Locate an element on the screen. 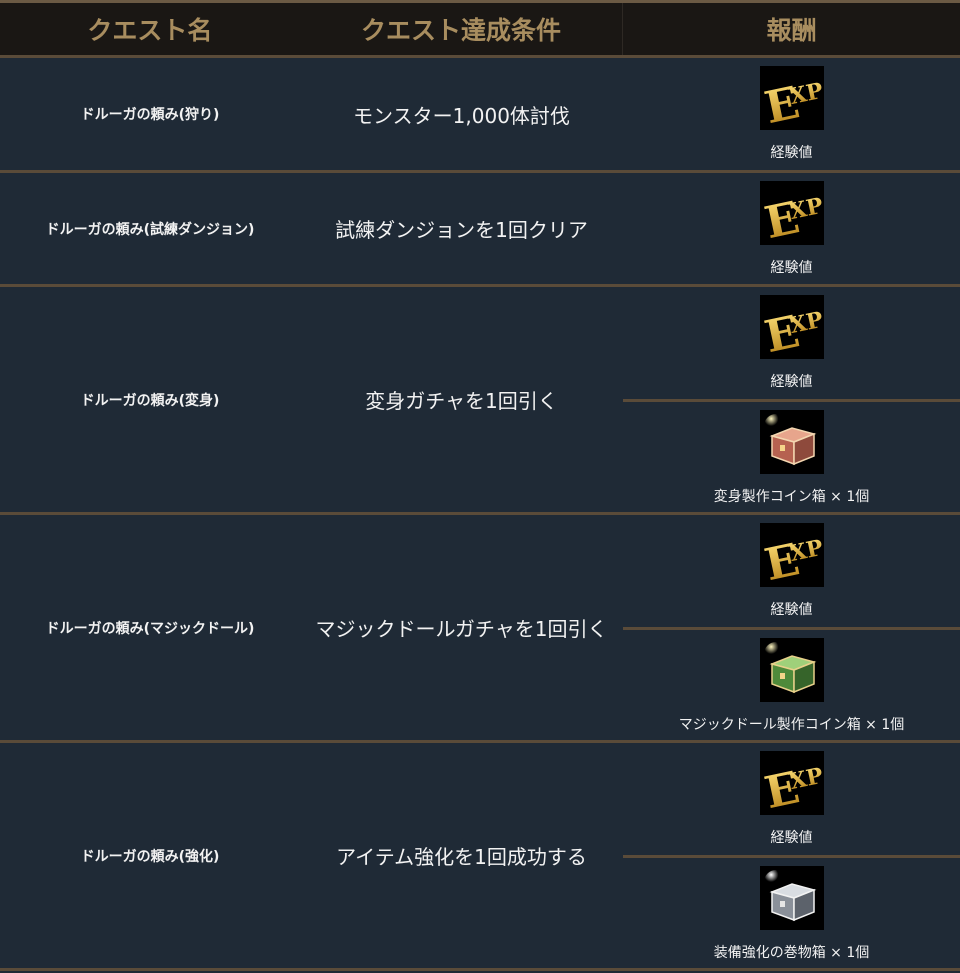  reward-cell: E XP 経験値 変身製作コイン箱 × 1個 is located at coordinates (791, 399).